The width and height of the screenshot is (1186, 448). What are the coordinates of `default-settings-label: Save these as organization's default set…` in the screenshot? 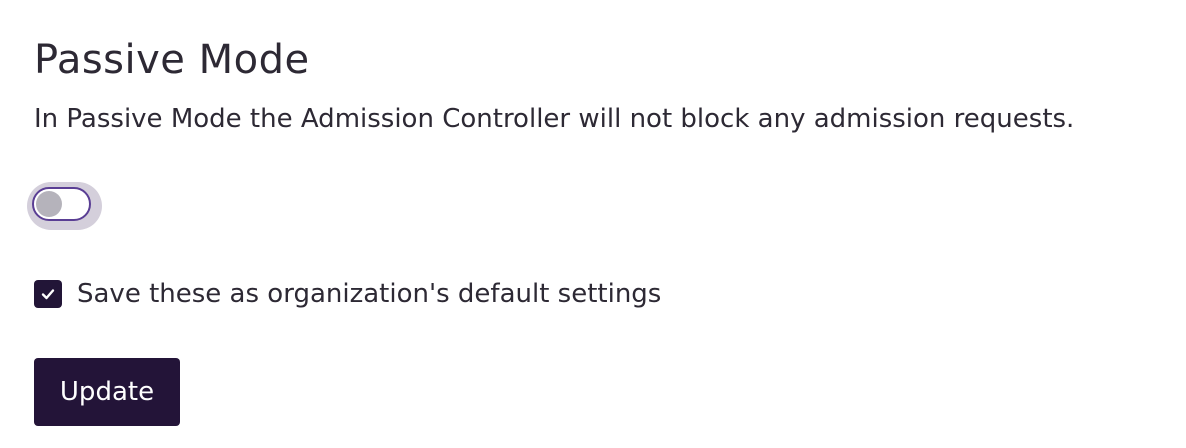 It's located at (369, 294).